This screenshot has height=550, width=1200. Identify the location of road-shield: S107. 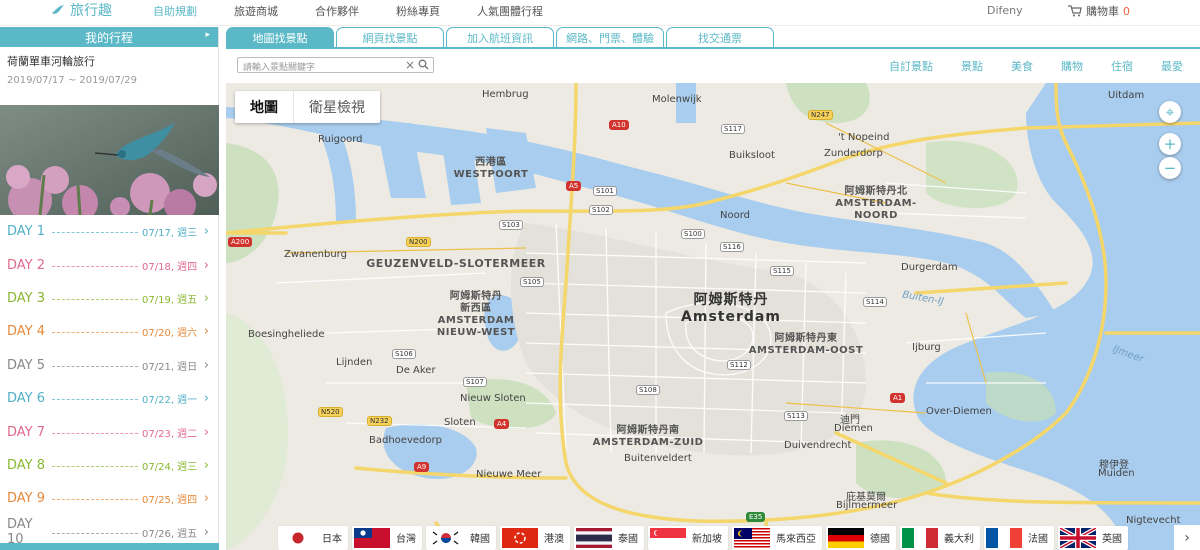
(475, 382).